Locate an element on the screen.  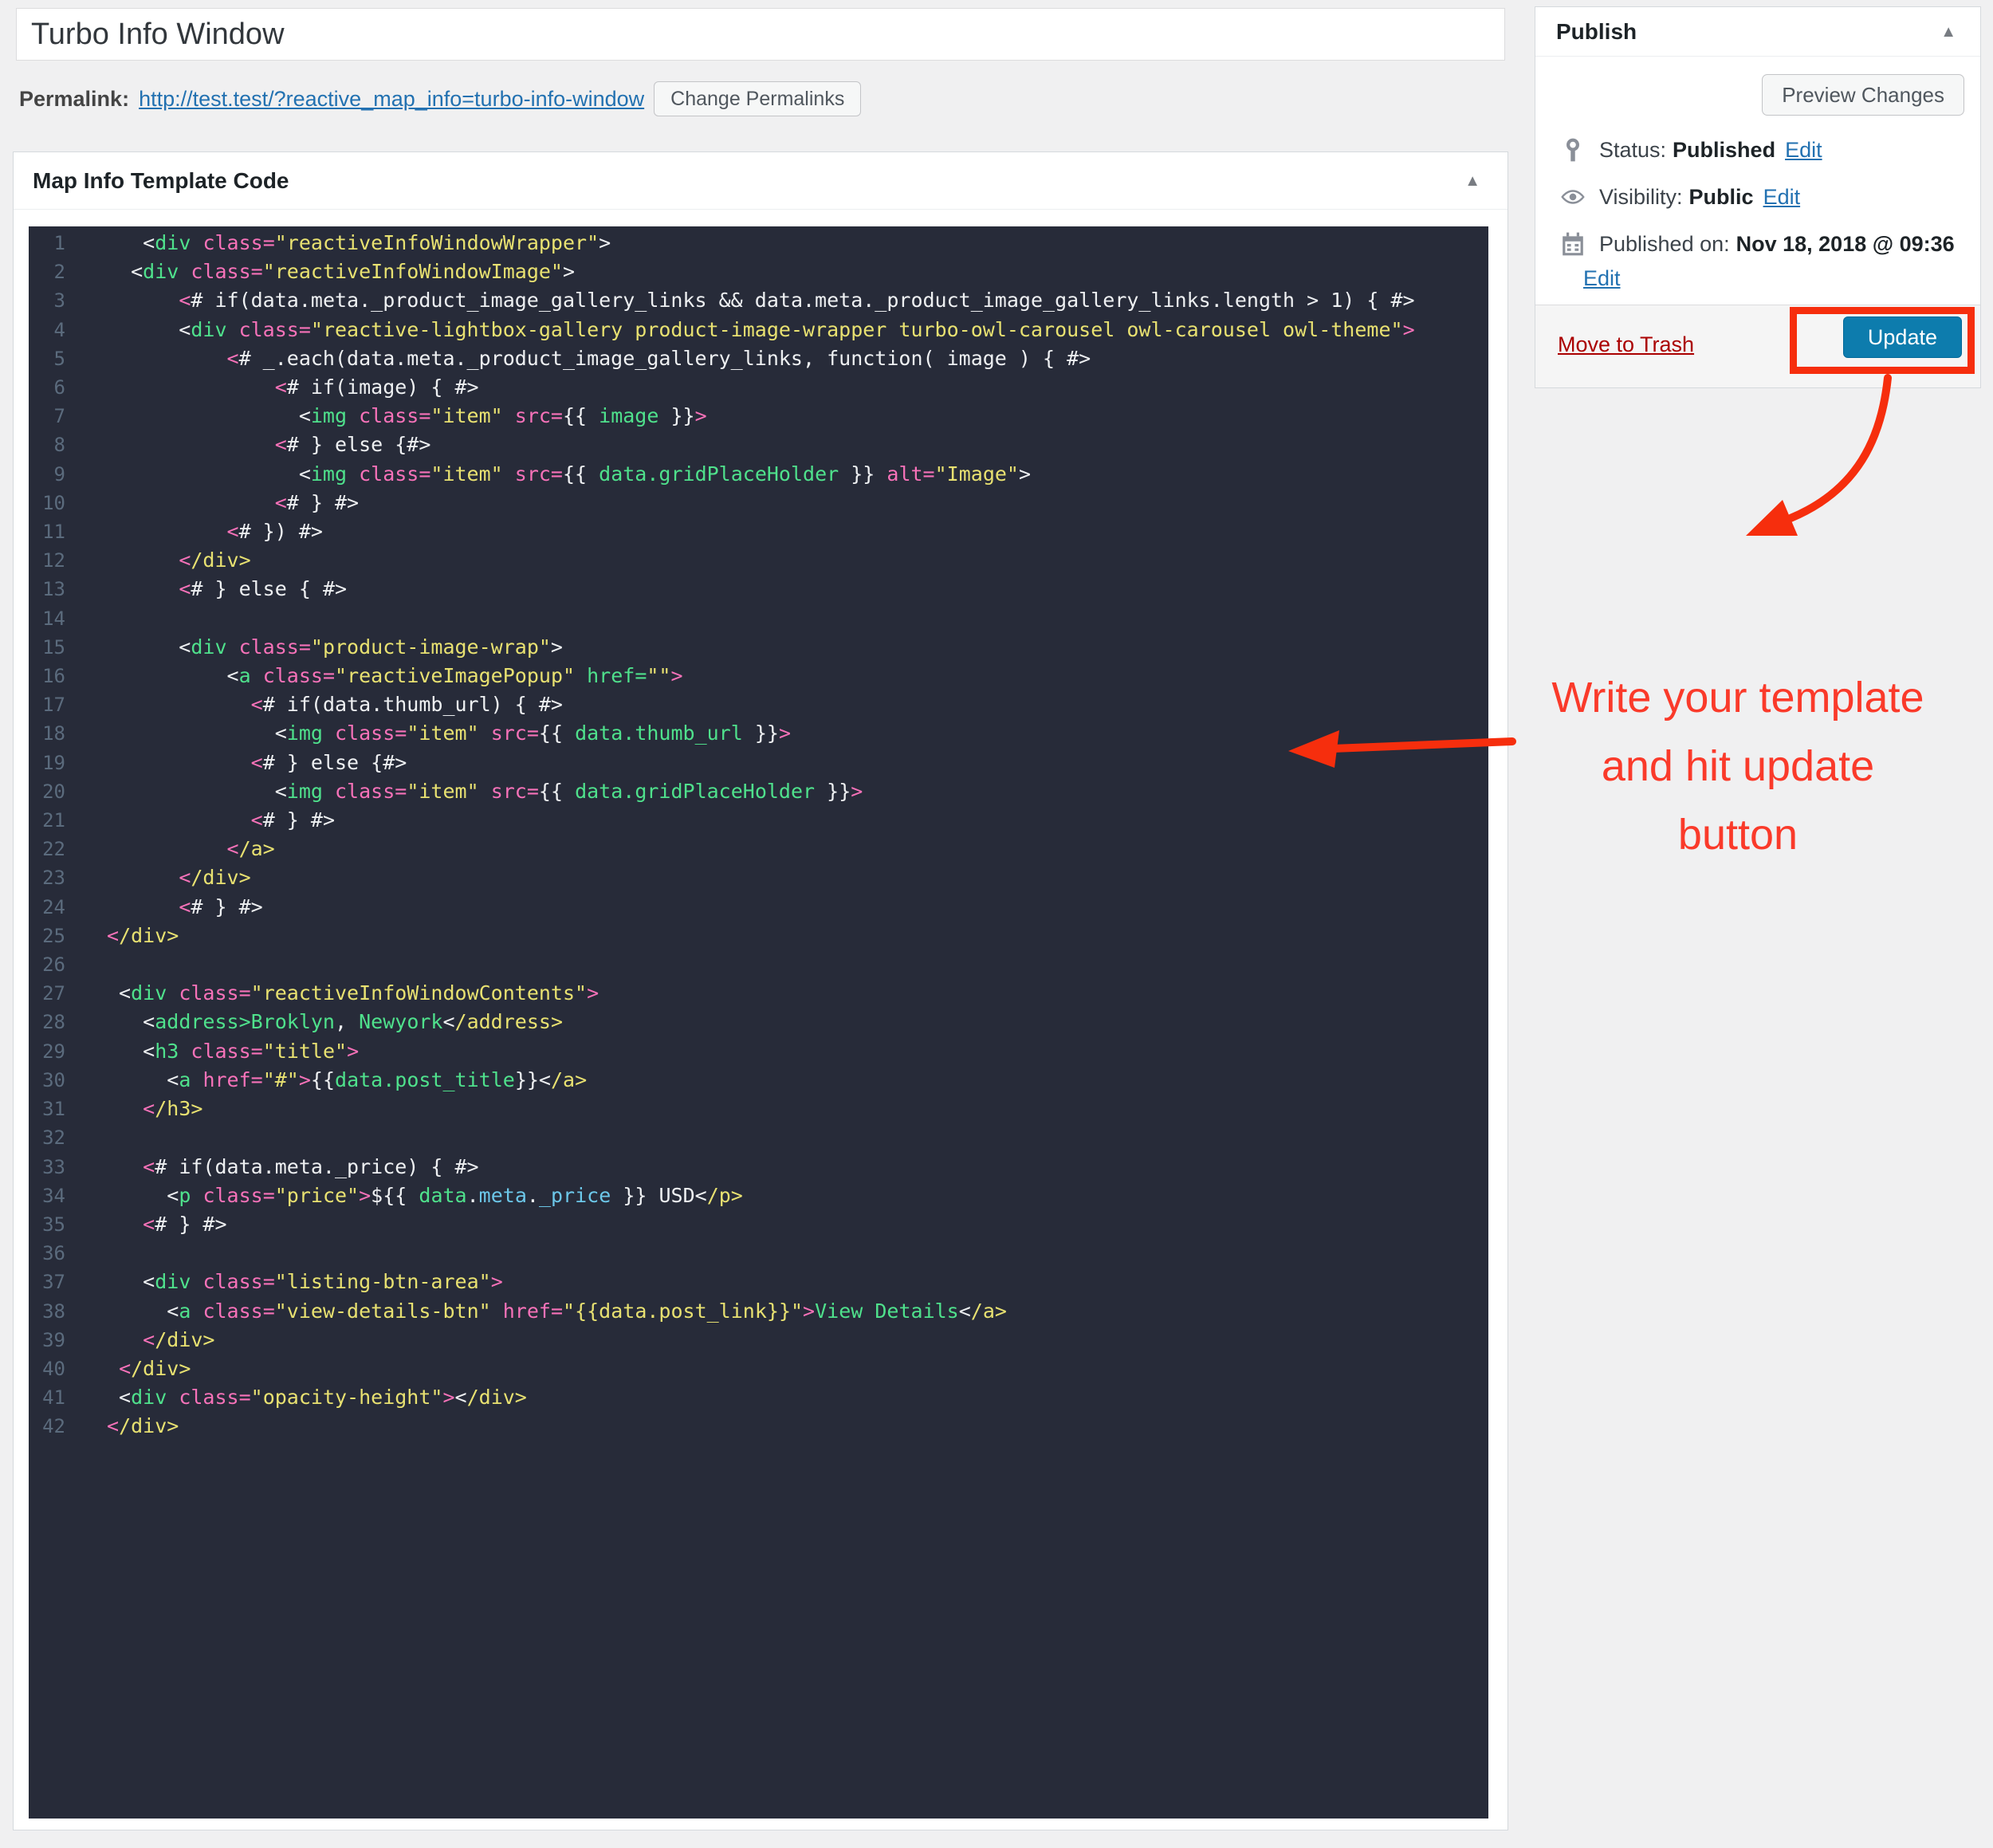
line-number: 27 is located at coordinates (53, 993).